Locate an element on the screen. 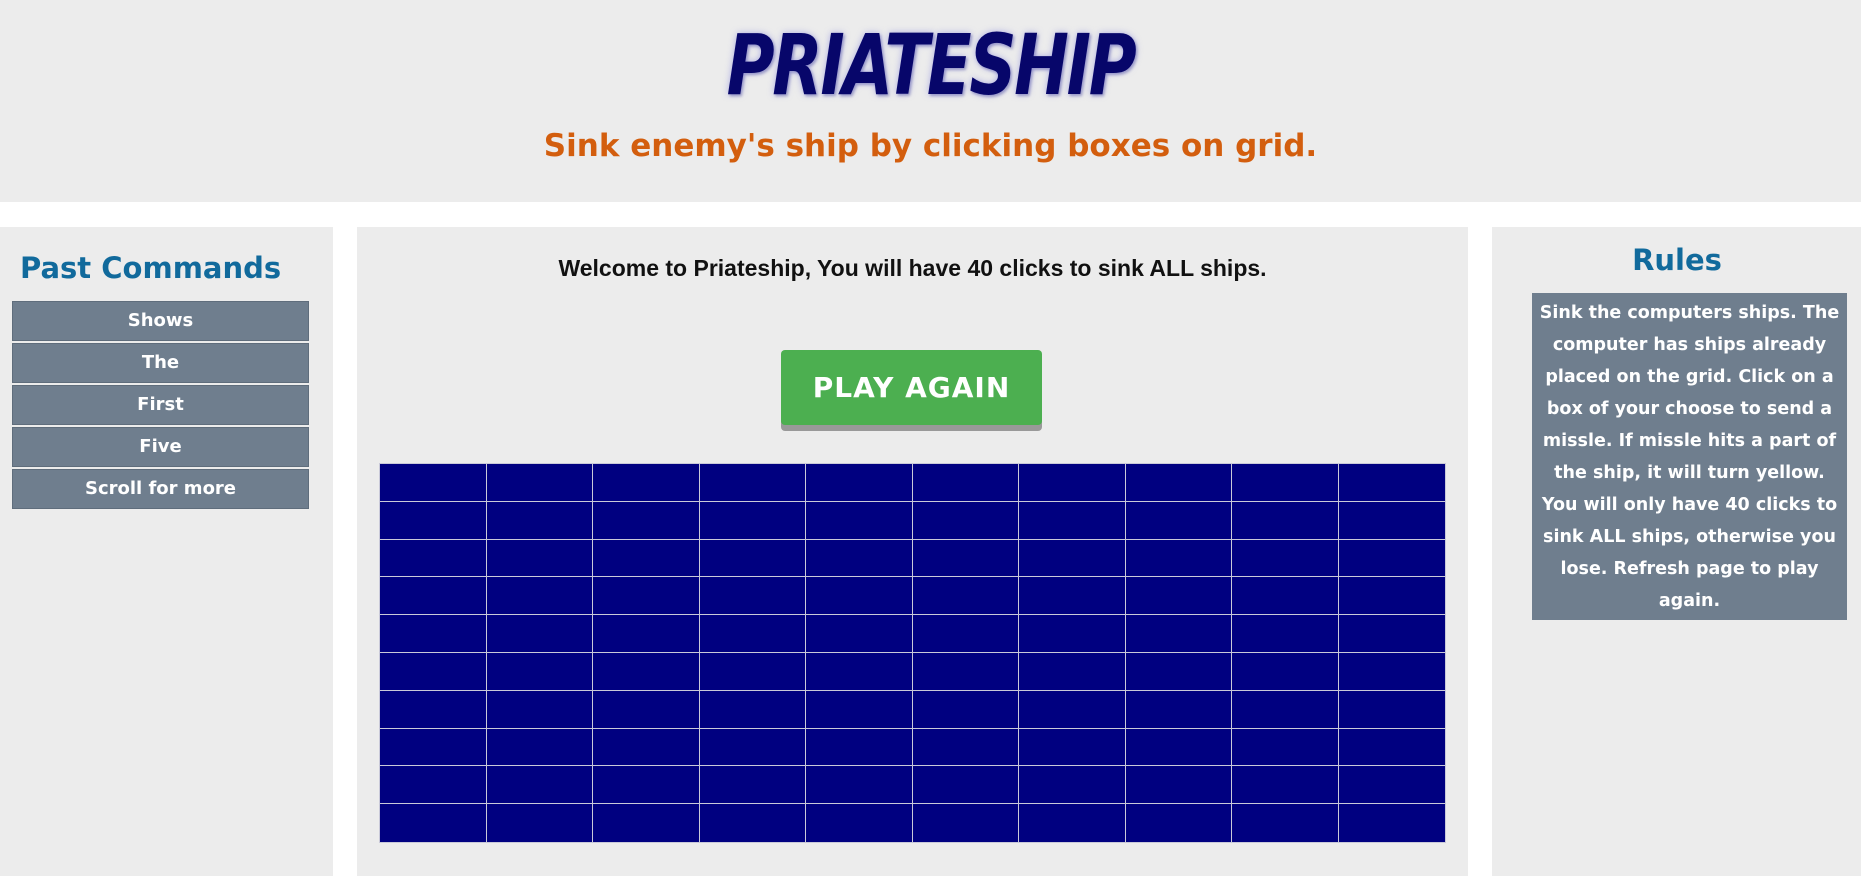 This screenshot has width=1861, height=876. command-item: First is located at coordinates (160, 405).